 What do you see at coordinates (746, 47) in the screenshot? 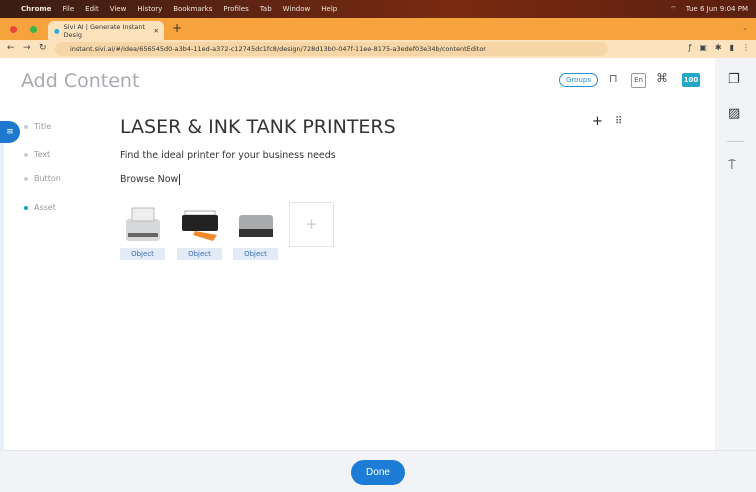
I see `more-icon: ⋮` at bounding box center [746, 47].